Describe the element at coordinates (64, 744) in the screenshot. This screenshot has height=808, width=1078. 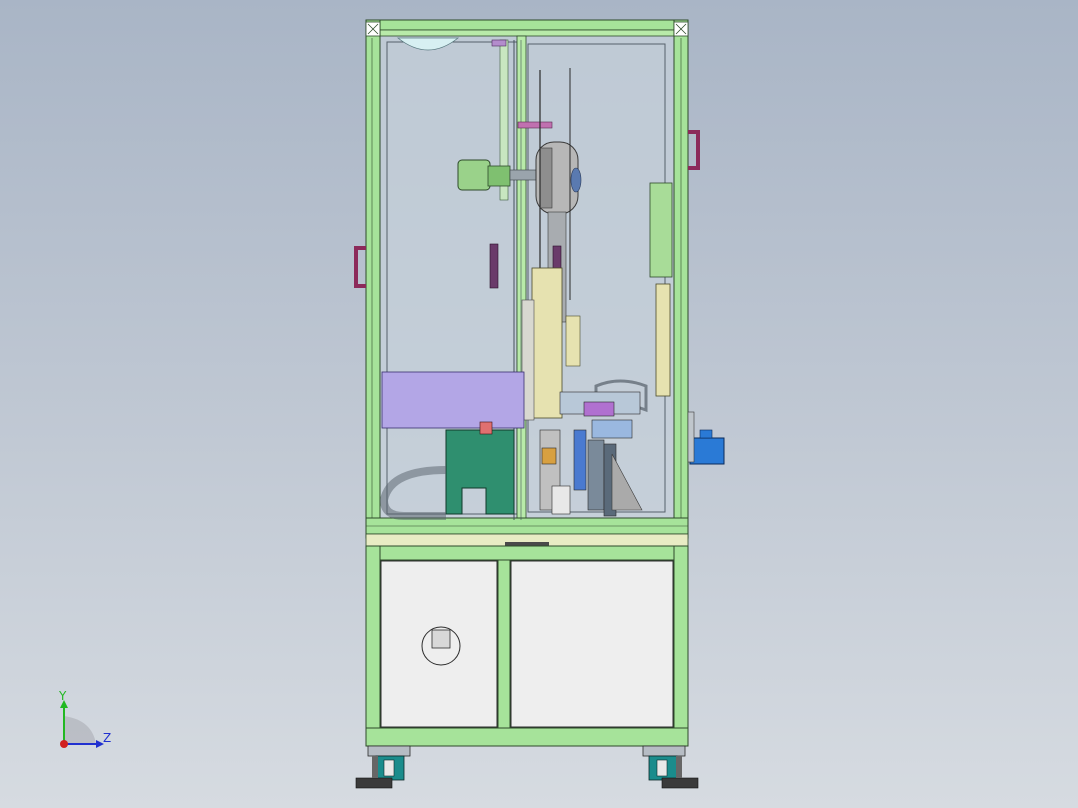
I see `x-axis-dot` at that location.